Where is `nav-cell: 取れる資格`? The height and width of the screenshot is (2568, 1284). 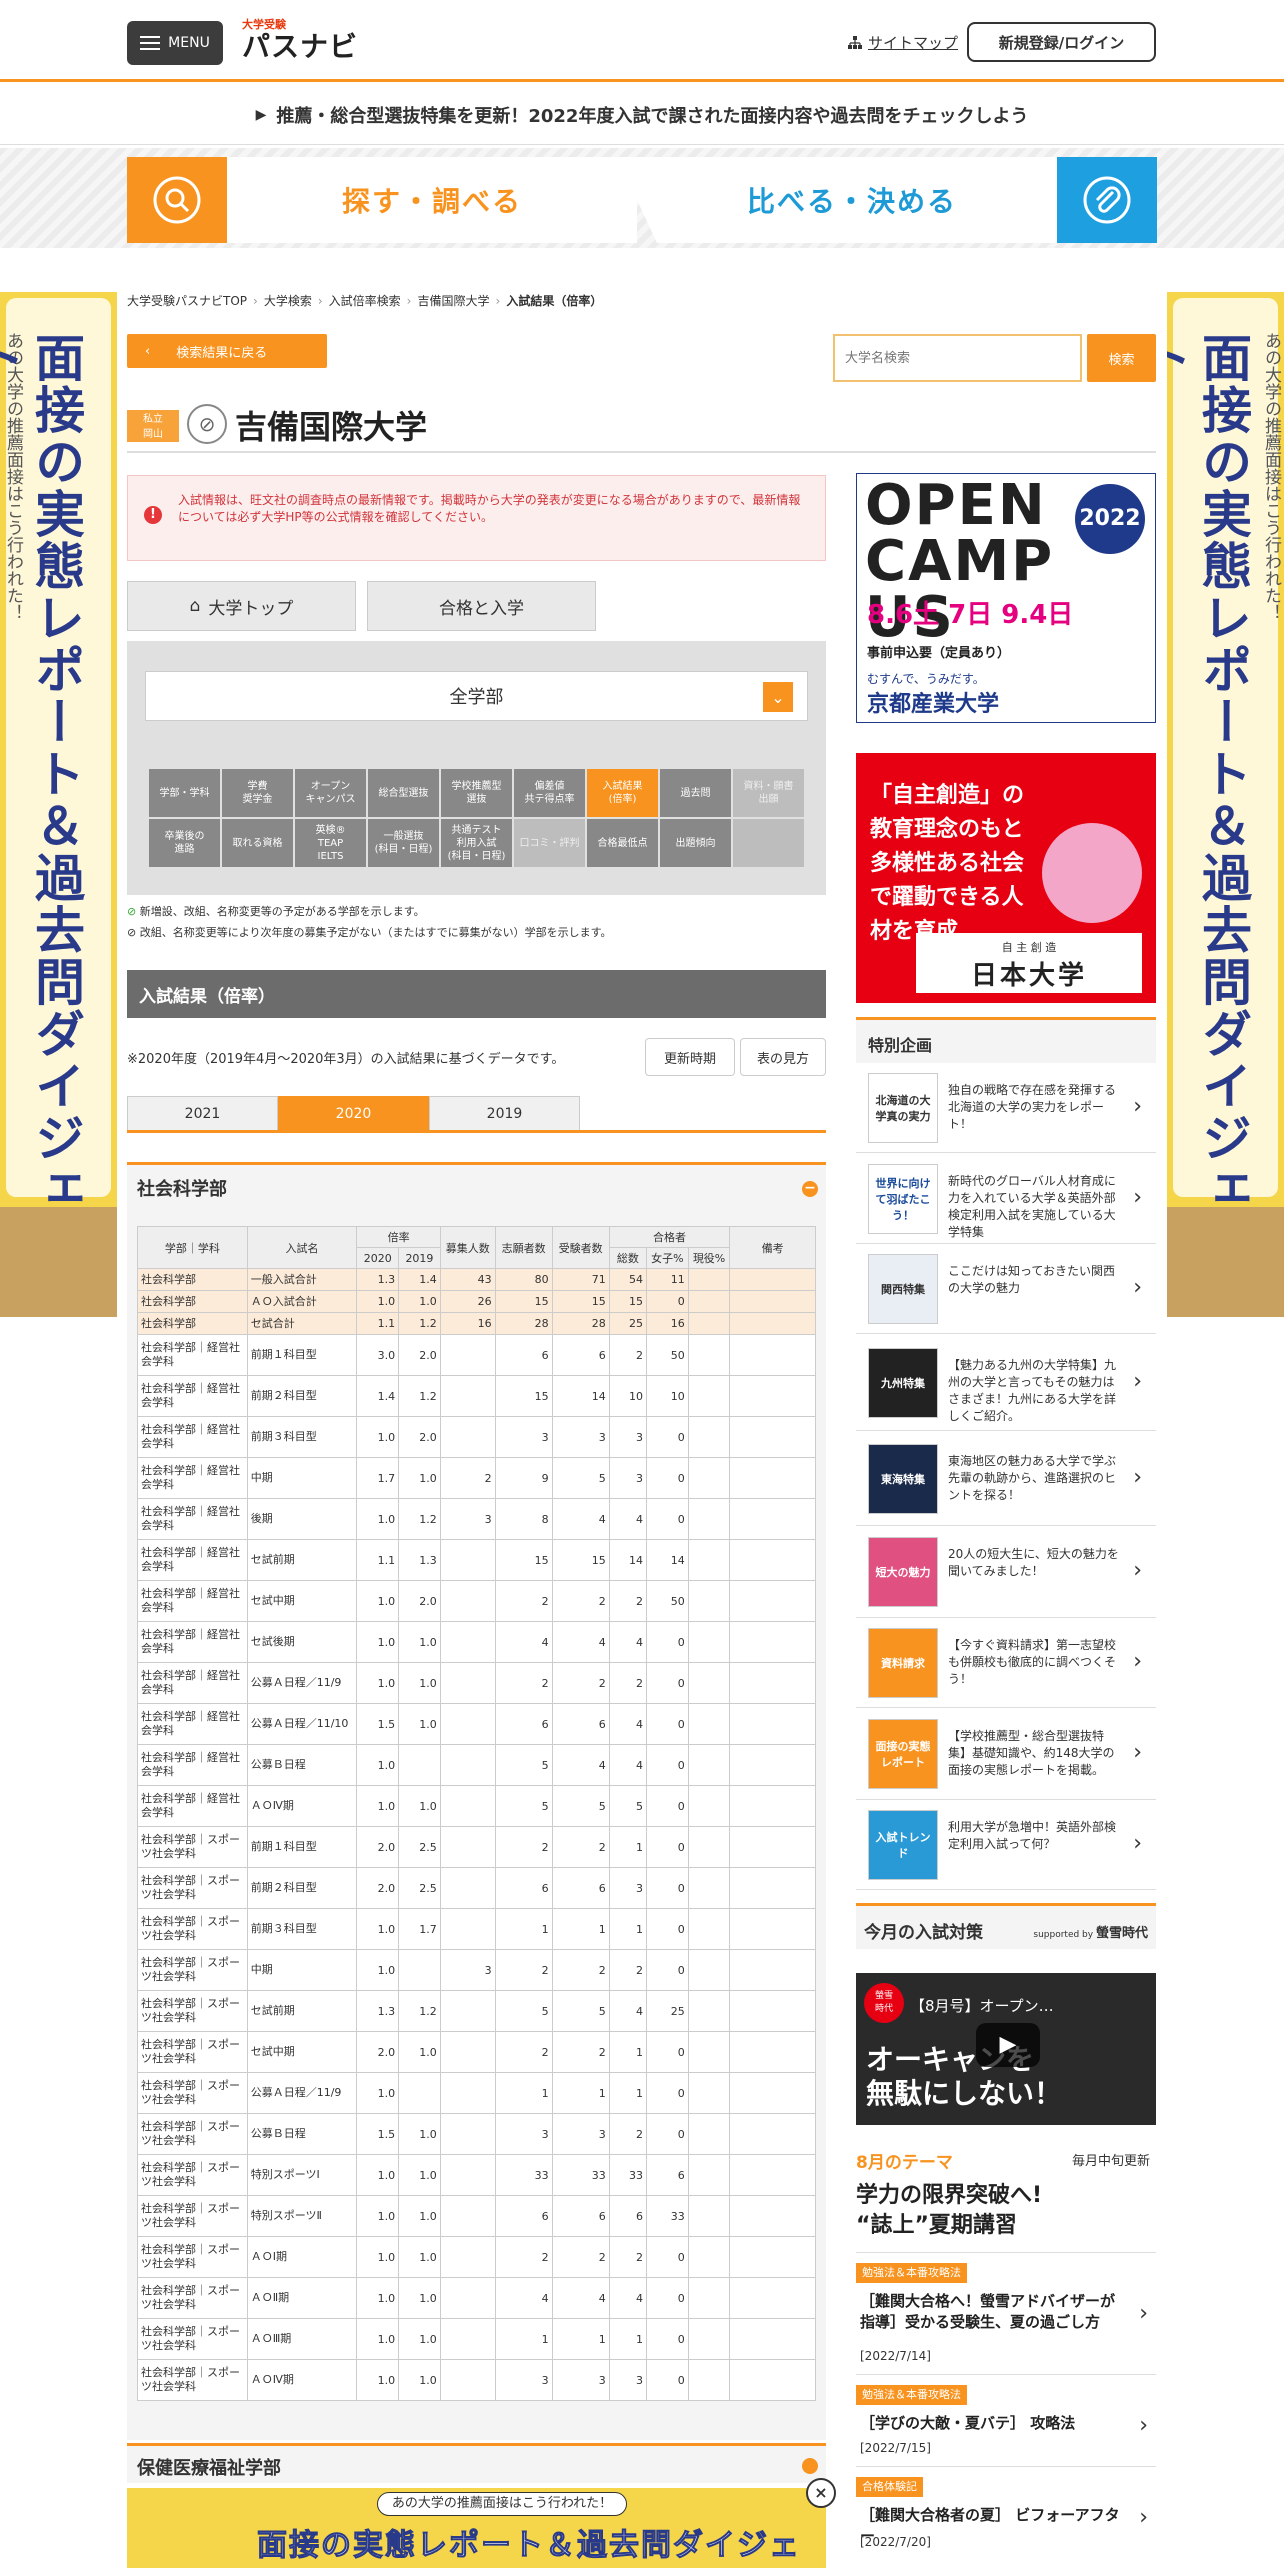
nav-cell: 取れる資格 is located at coordinates (257, 843).